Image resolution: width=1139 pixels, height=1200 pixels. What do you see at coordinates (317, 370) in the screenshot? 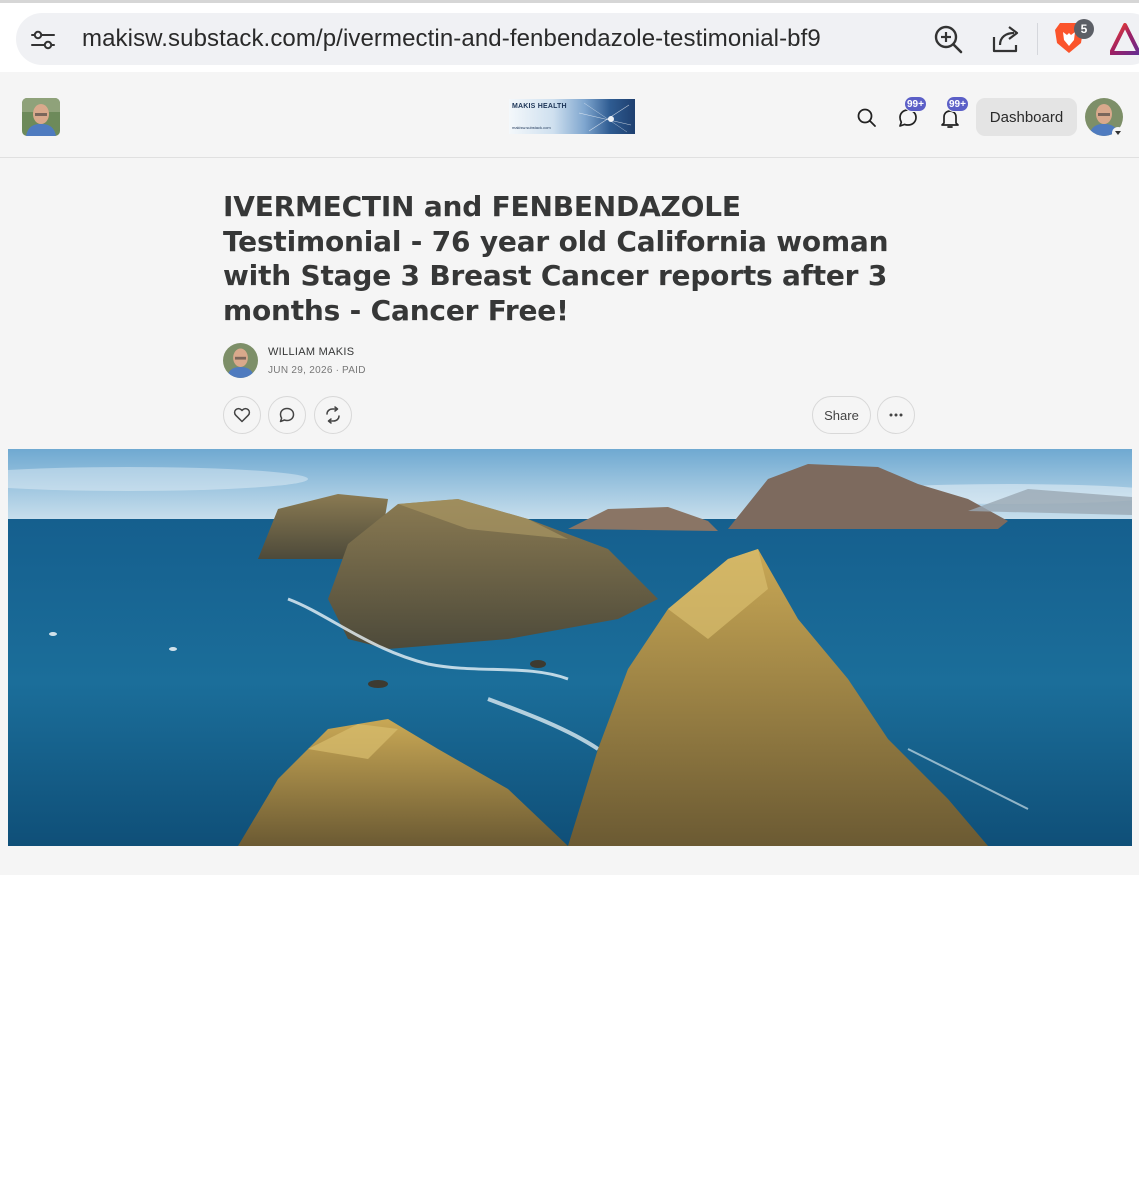
I see `post-meta: JUN 29, 2026 ∙ PAID` at bounding box center [317, 370].